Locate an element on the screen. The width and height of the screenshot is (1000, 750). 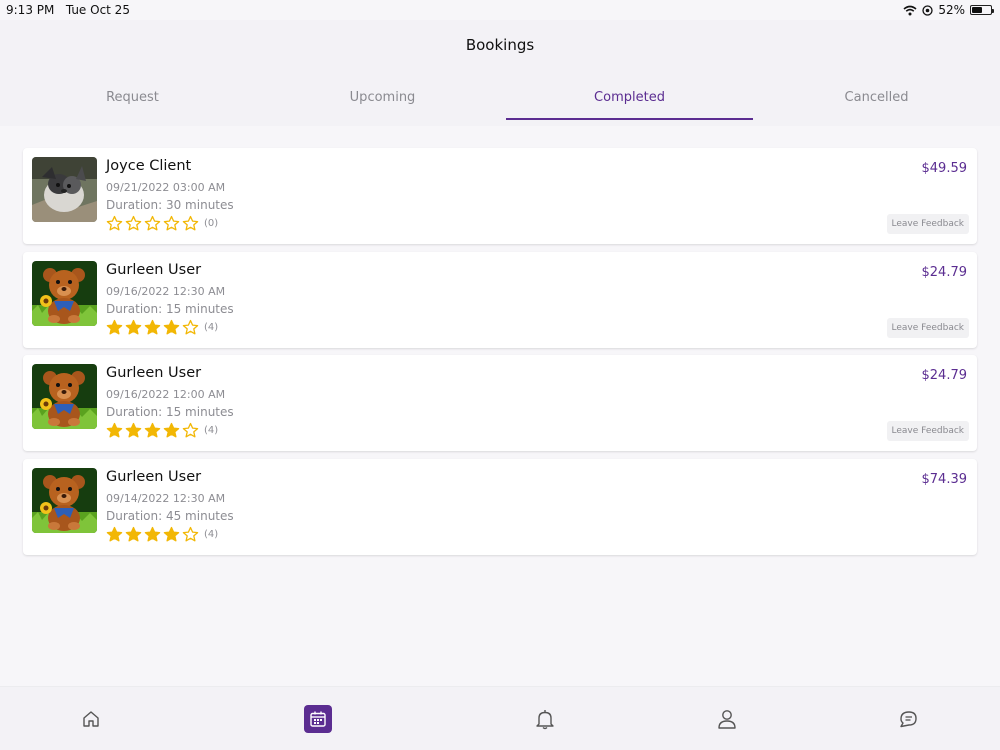
star-rating: (0) is located at coordinates (162, 223).